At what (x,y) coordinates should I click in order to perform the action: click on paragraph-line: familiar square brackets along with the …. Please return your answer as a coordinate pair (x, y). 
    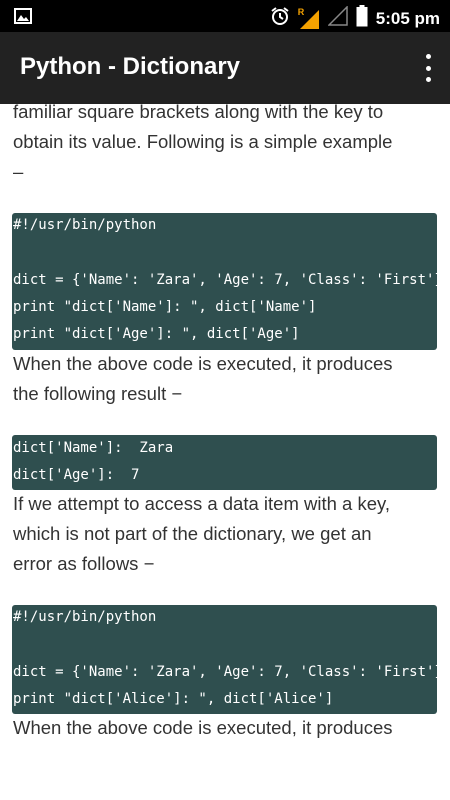
    Looking at the image, I should click on (198, 113).